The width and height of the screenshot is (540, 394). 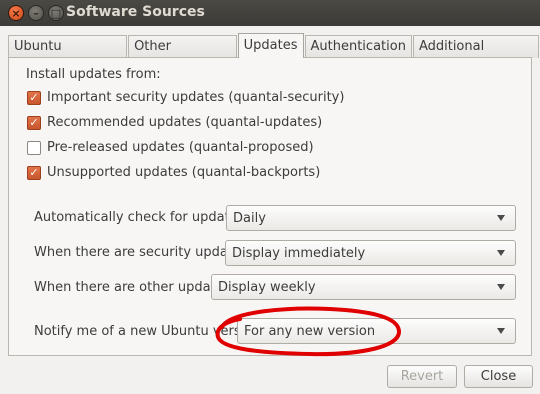 I want to click on proposed-checkbox, so click(x=34, y=147).